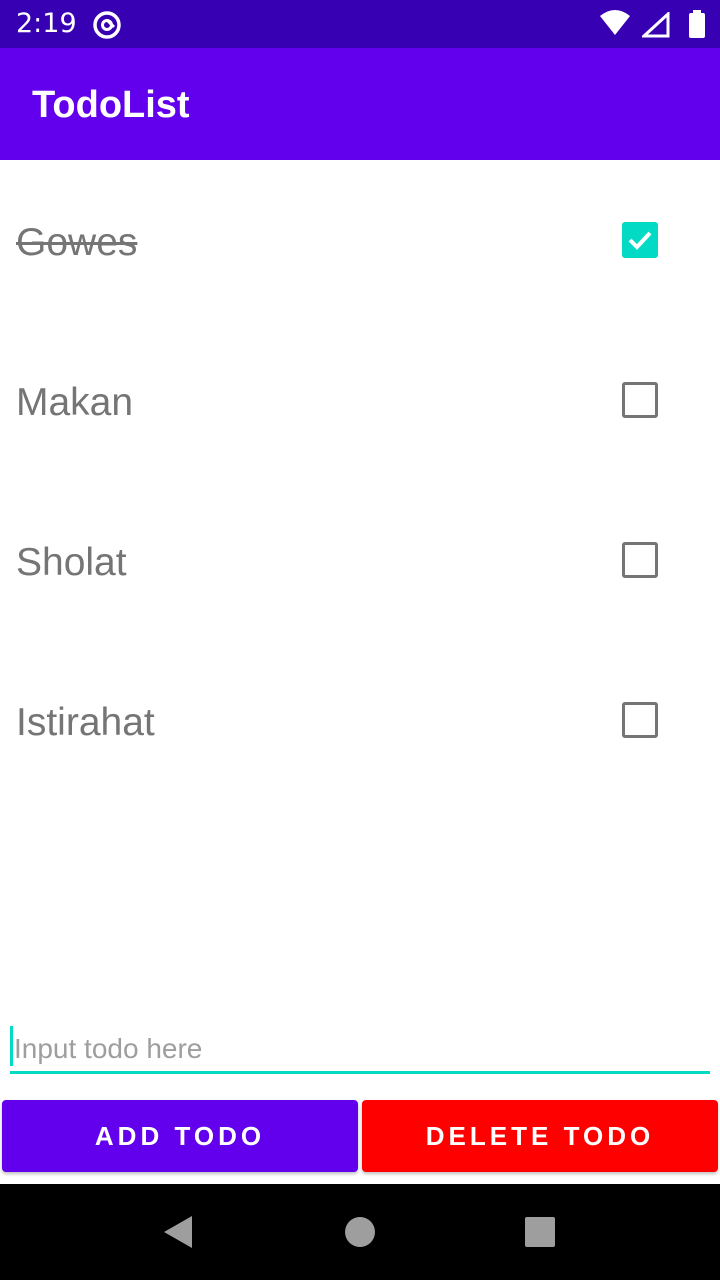 This screenshot has height=1280, width=720. I want to click on navigation-bar, so click(360, 1232).